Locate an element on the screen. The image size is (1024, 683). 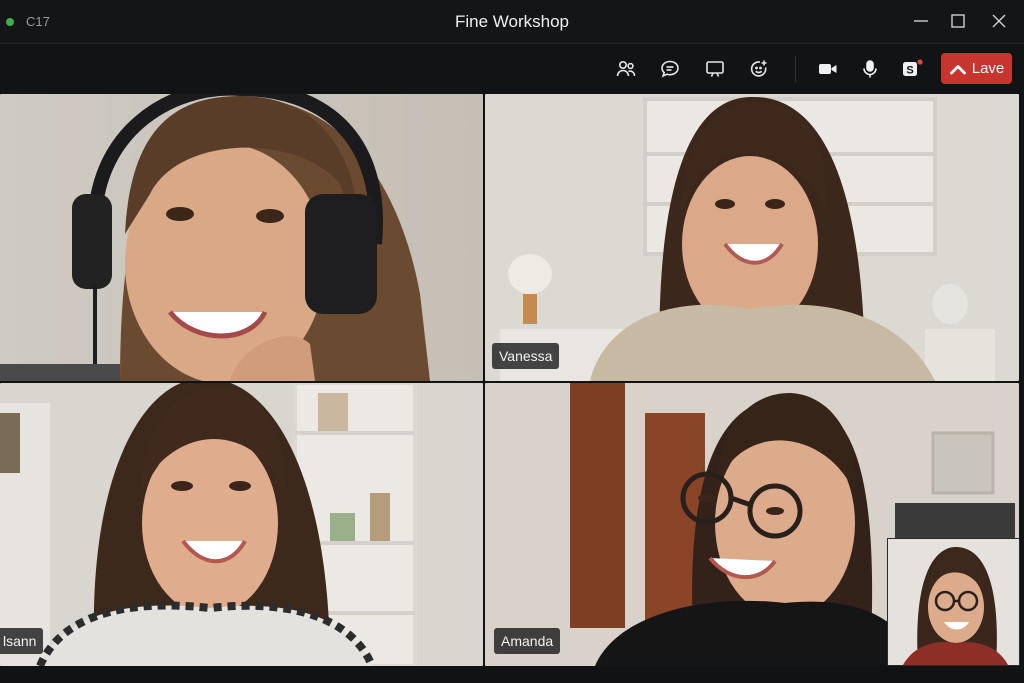
title-bar: C17 Fine Workshop is located at coordinates (512, 22).